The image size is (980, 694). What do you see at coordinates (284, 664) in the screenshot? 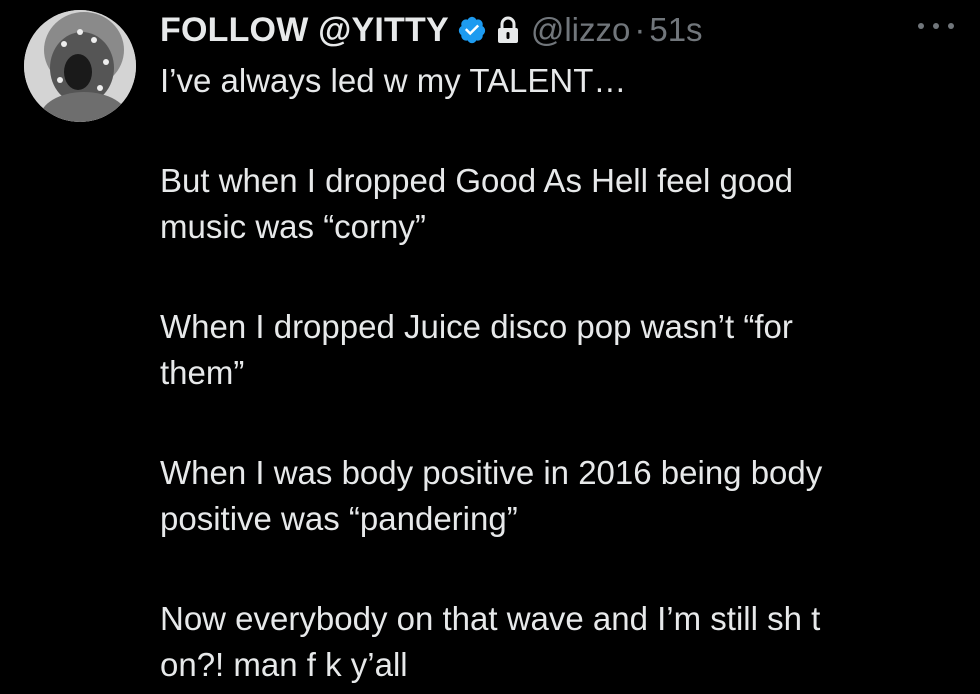
I see `tweet-line: on?! man f k y’all` at bounding box center [284, 664].